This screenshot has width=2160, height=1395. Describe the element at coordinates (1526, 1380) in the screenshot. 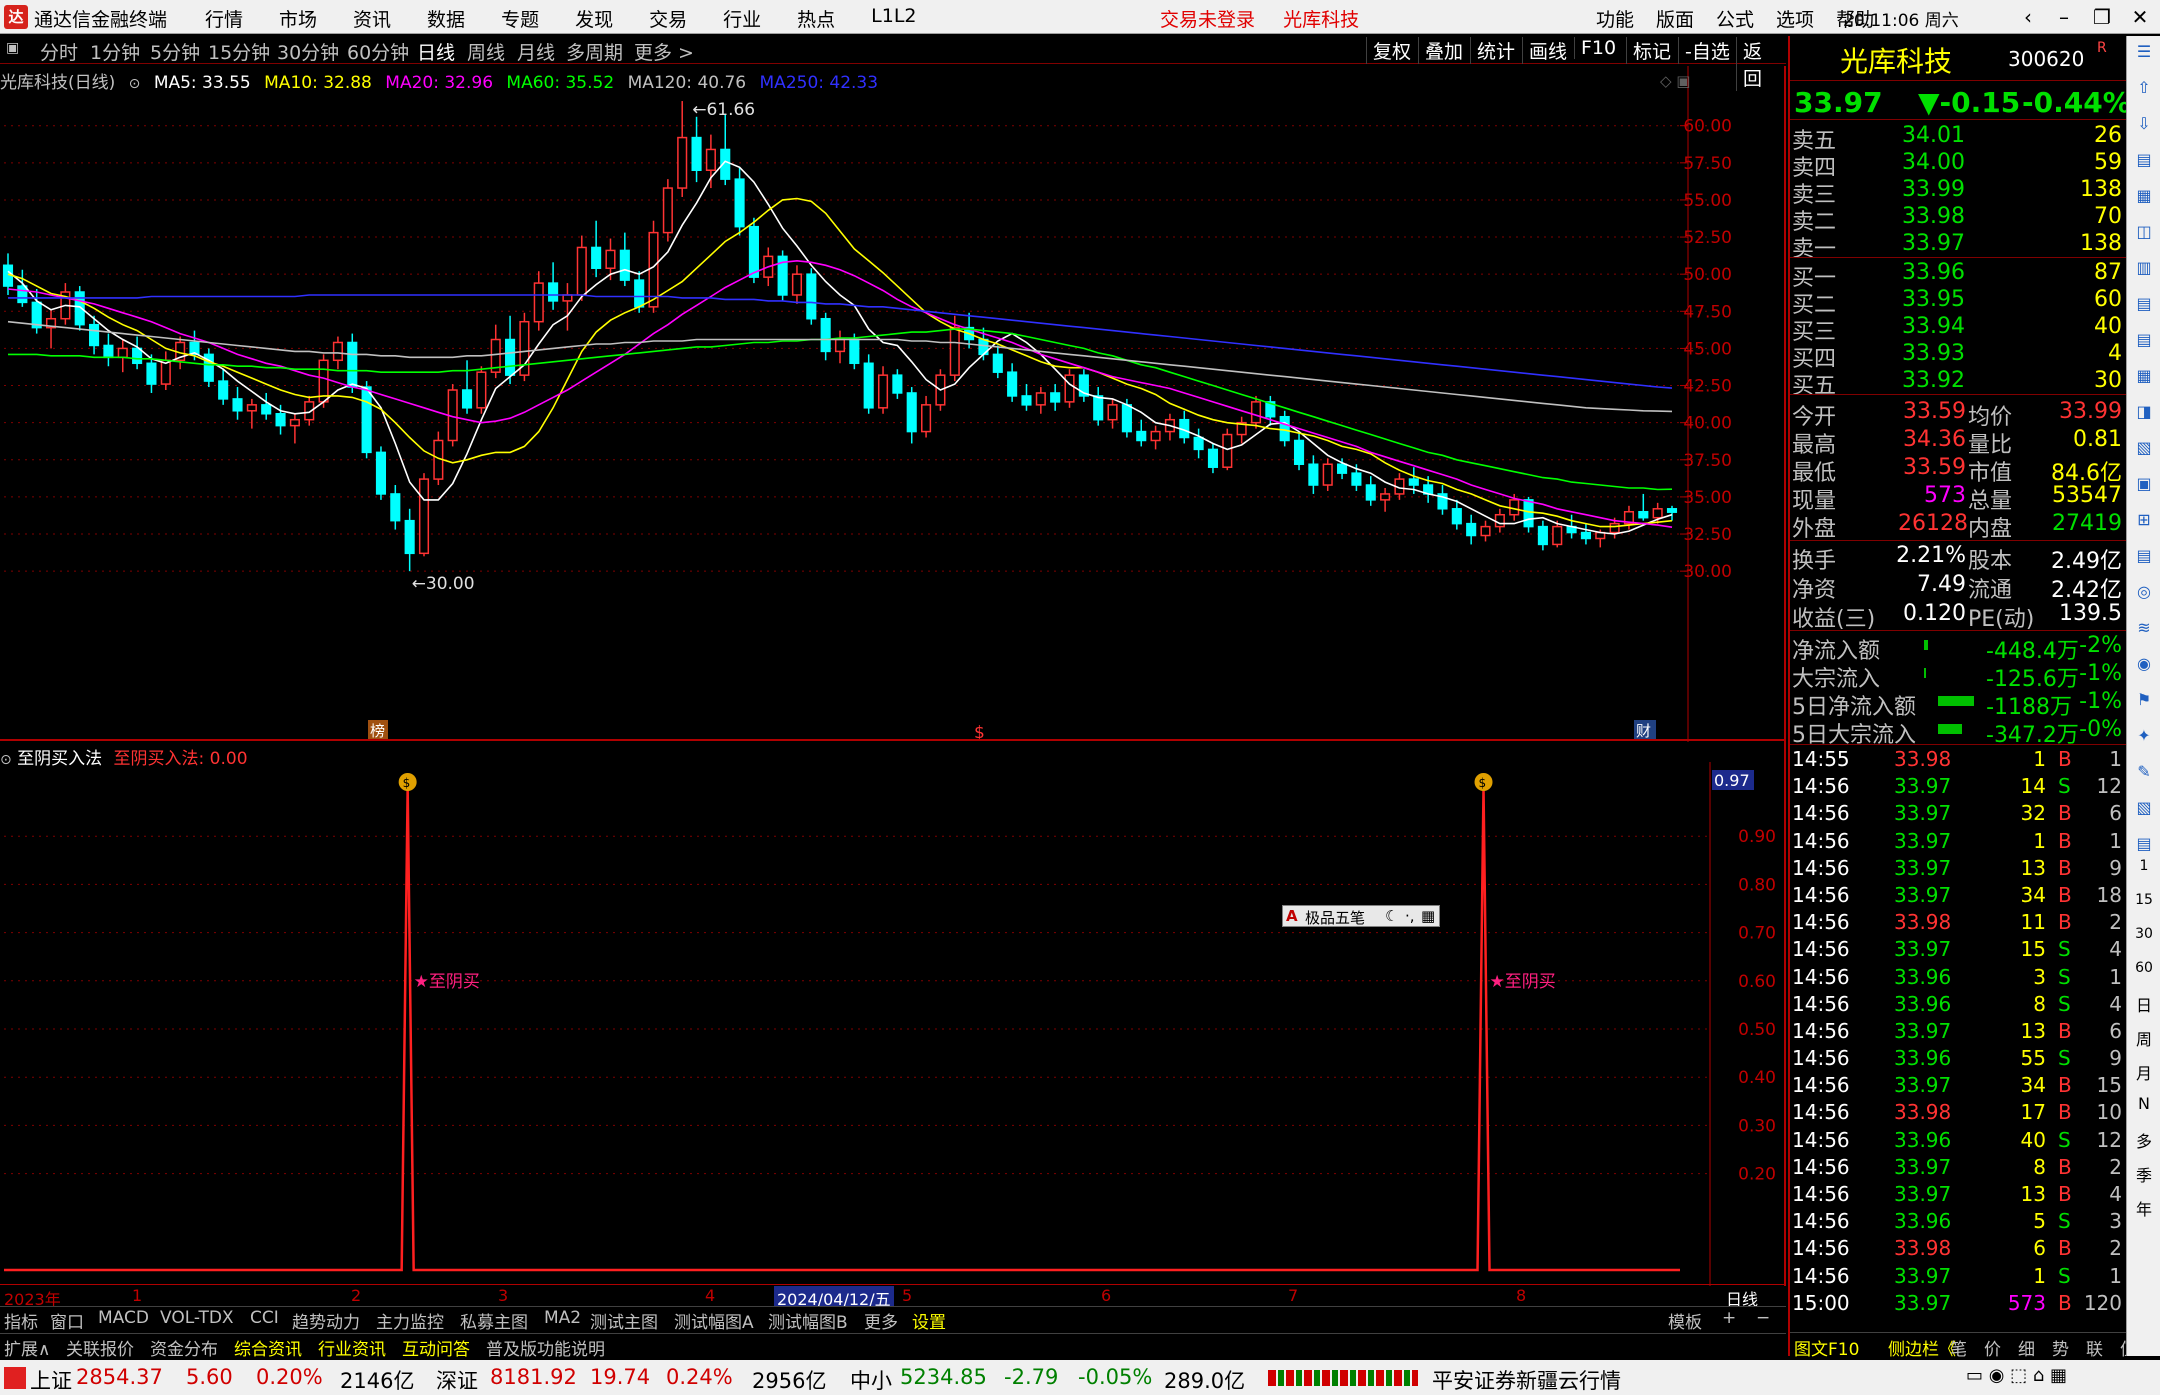

I see `broker-server: 平安证券新疆云行情` at that location.